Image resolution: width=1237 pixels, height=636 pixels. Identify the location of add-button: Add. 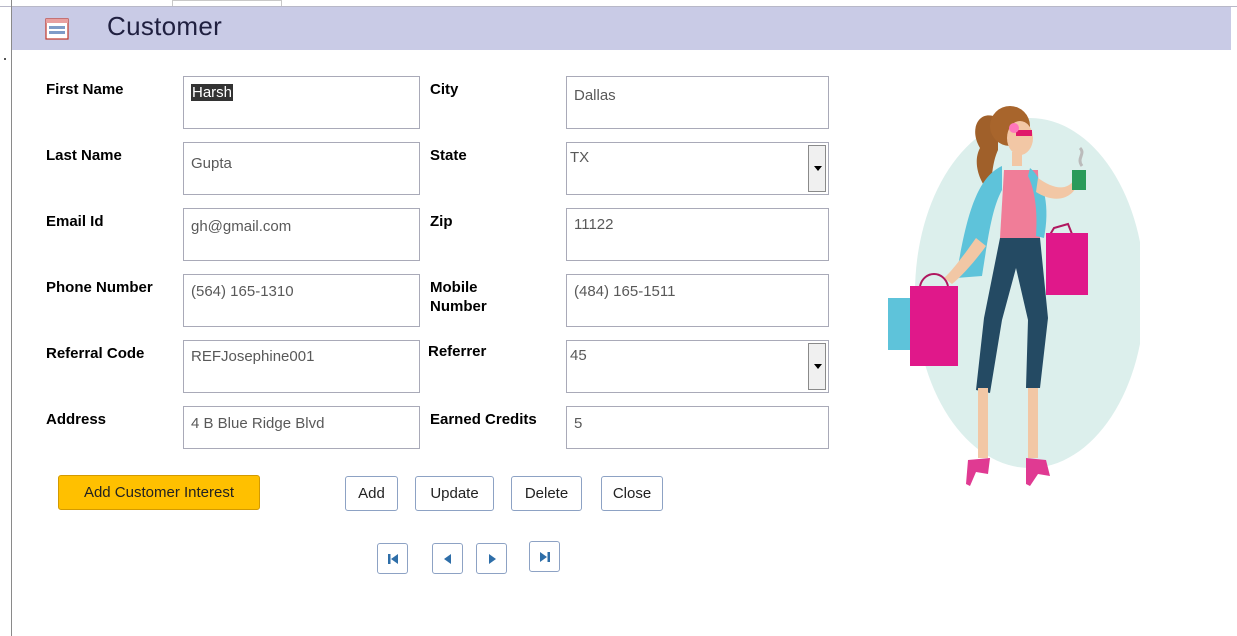
(371, 493).